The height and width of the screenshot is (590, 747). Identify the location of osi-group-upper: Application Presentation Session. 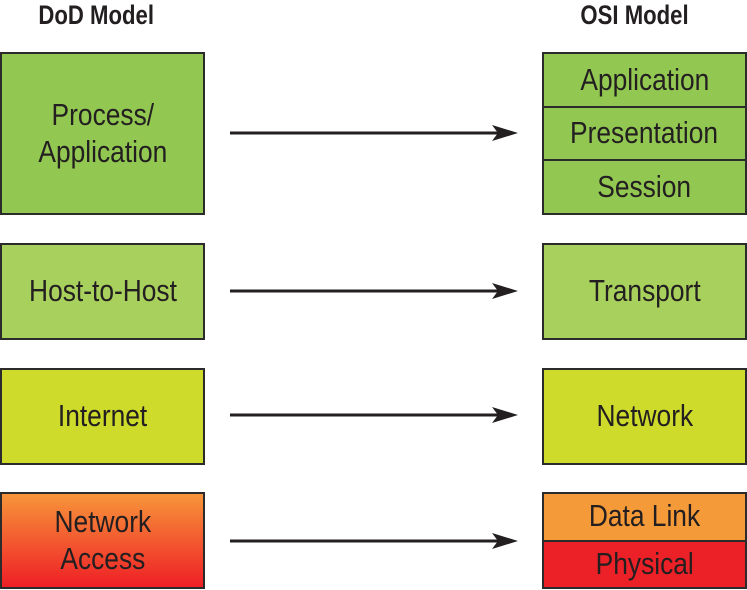
(644, 133).